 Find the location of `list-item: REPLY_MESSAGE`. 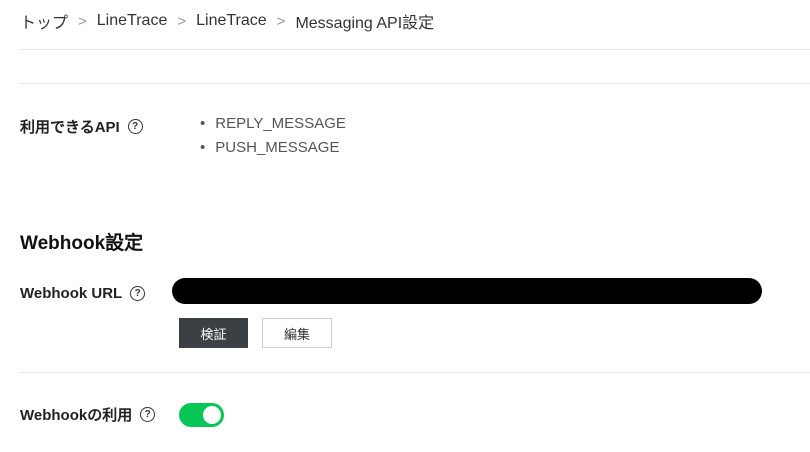

list-item: REPLY_MESSAGE is located at coordinates (273, 126).